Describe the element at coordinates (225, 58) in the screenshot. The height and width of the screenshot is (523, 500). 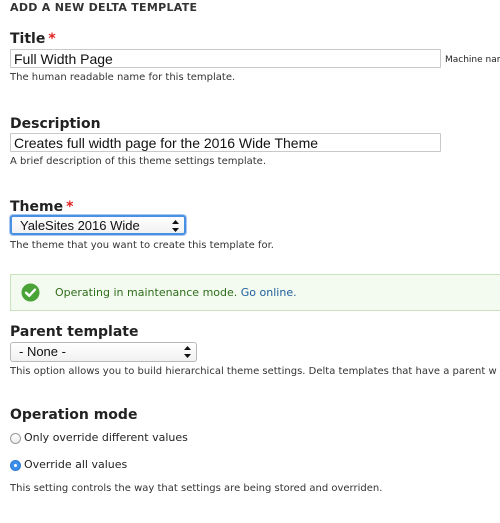
I see `title-input` at that location.